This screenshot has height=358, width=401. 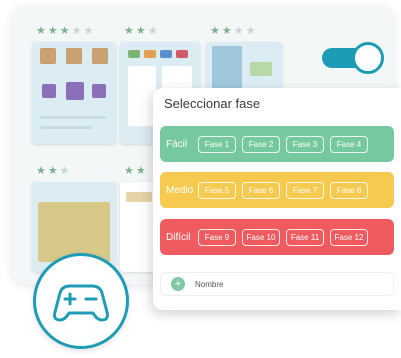 What do you see at coordinates (261, 190) in the screenshot?
I see `phase-button-6: Fase 6` at bounding box center [261, 190].